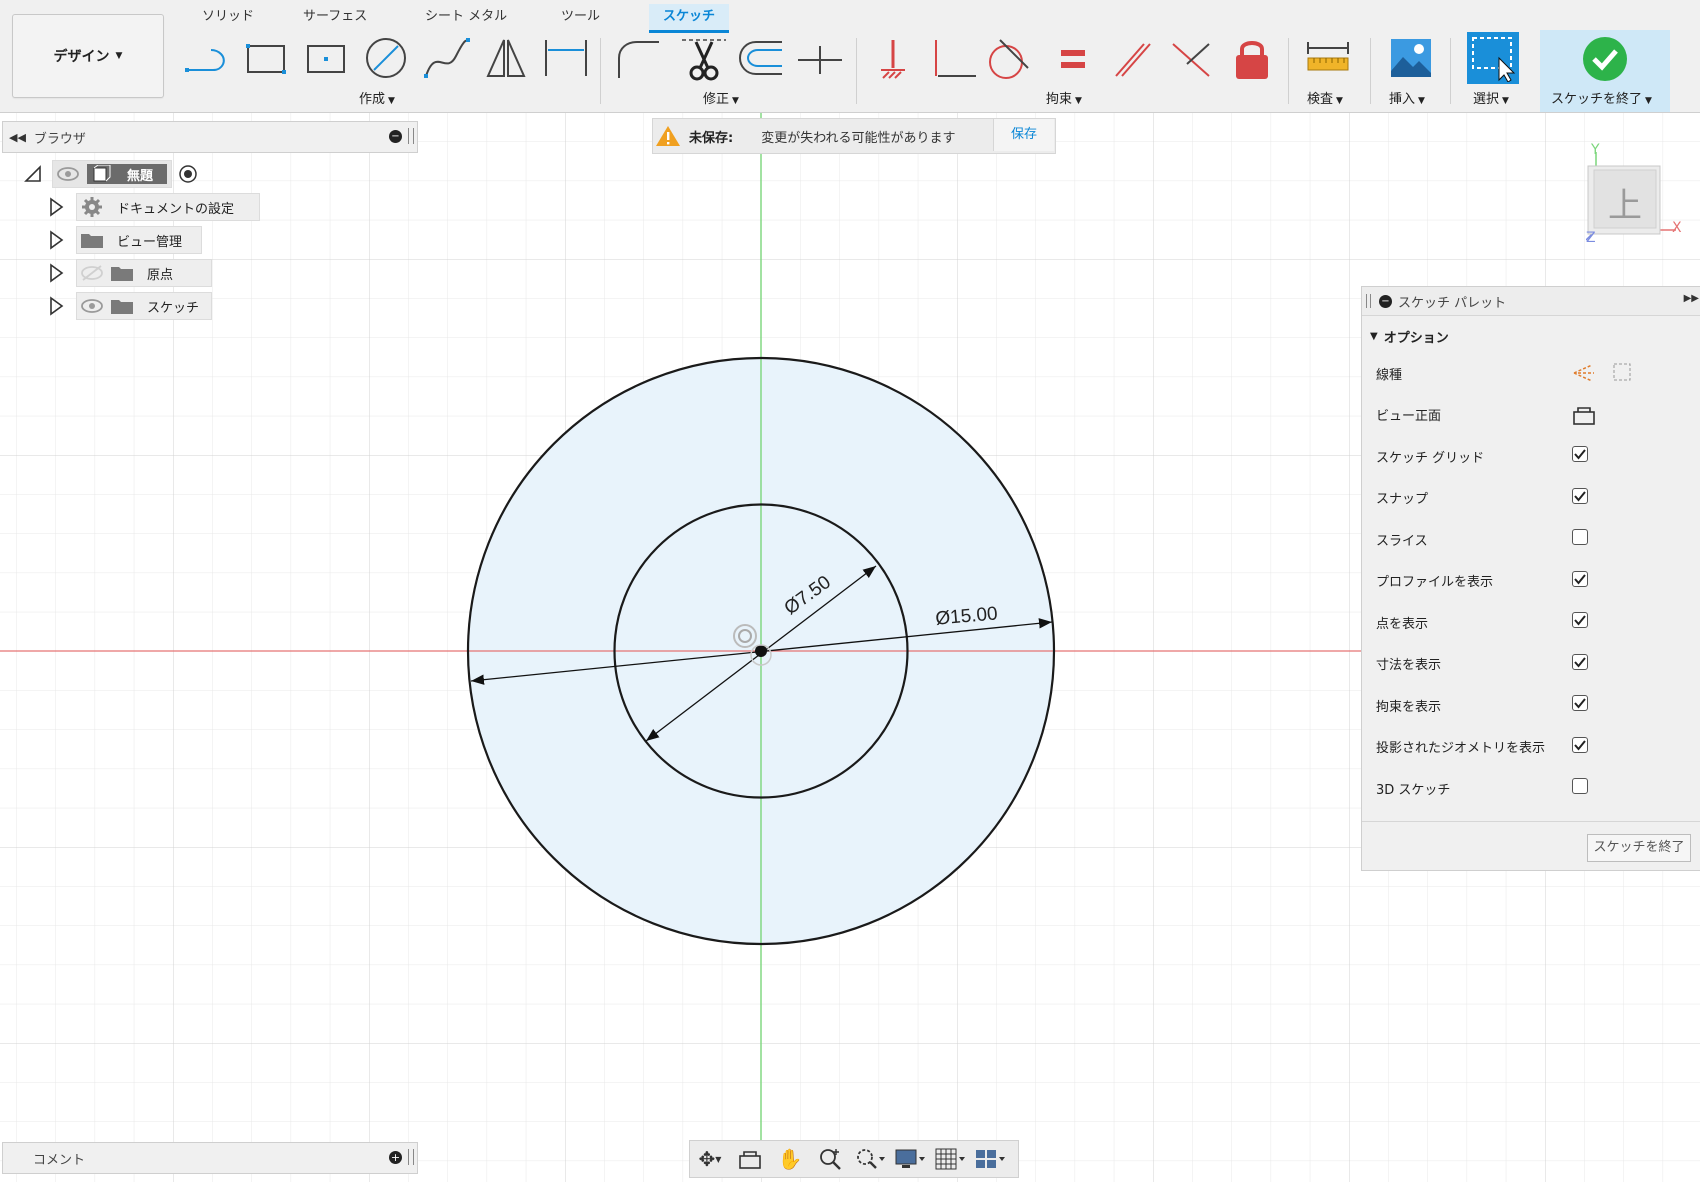 Image resolution: width=1700 pixels, height=1182 pixels. What do you see at coordinates (88, 56) in the screenshot?
I see `workspace-switcher: デザイン ▼` at bounding box center [88, 56].